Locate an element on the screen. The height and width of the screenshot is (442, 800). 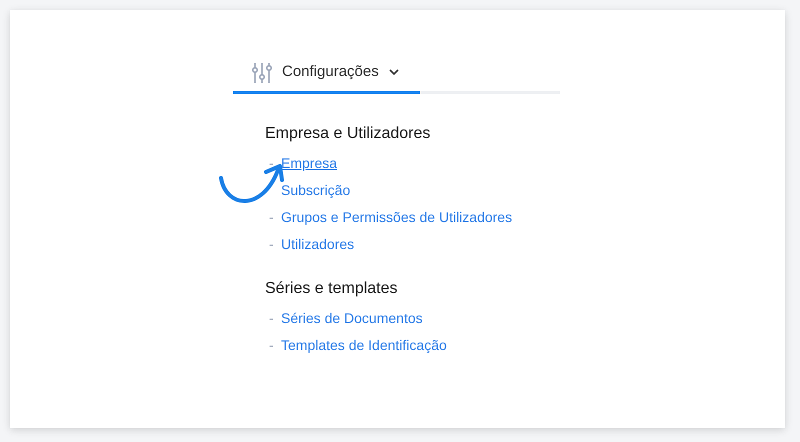
settings-link: Subscrição is located at coordinates (315, 190).